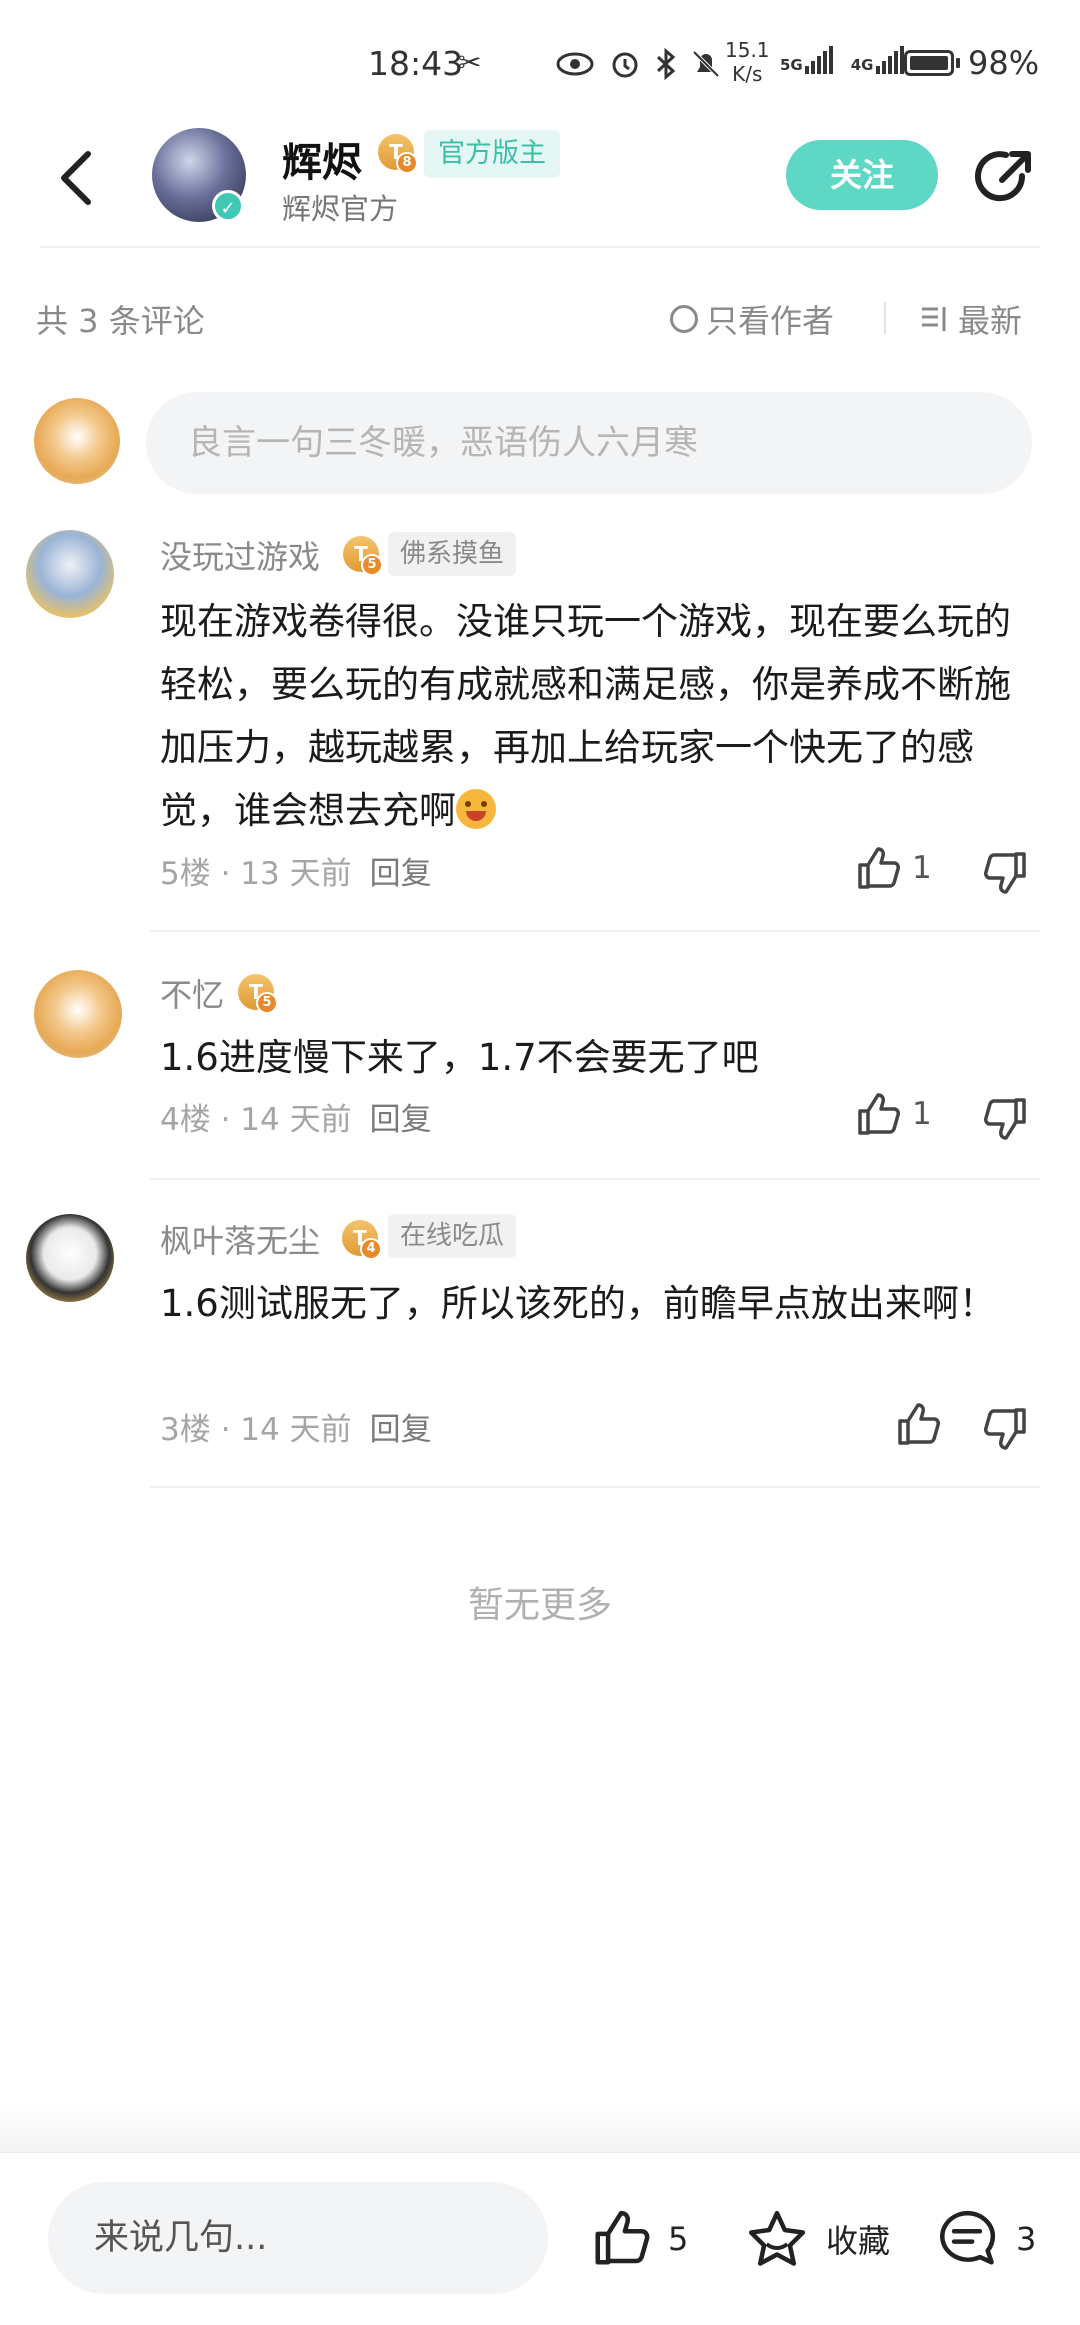 The width and height of the screenshot is (1080, 2325). I want to click on comment-text-content: 1.6测试服无了，所以该死的，前瞻早点放出来啊！, so click(578, 1303).